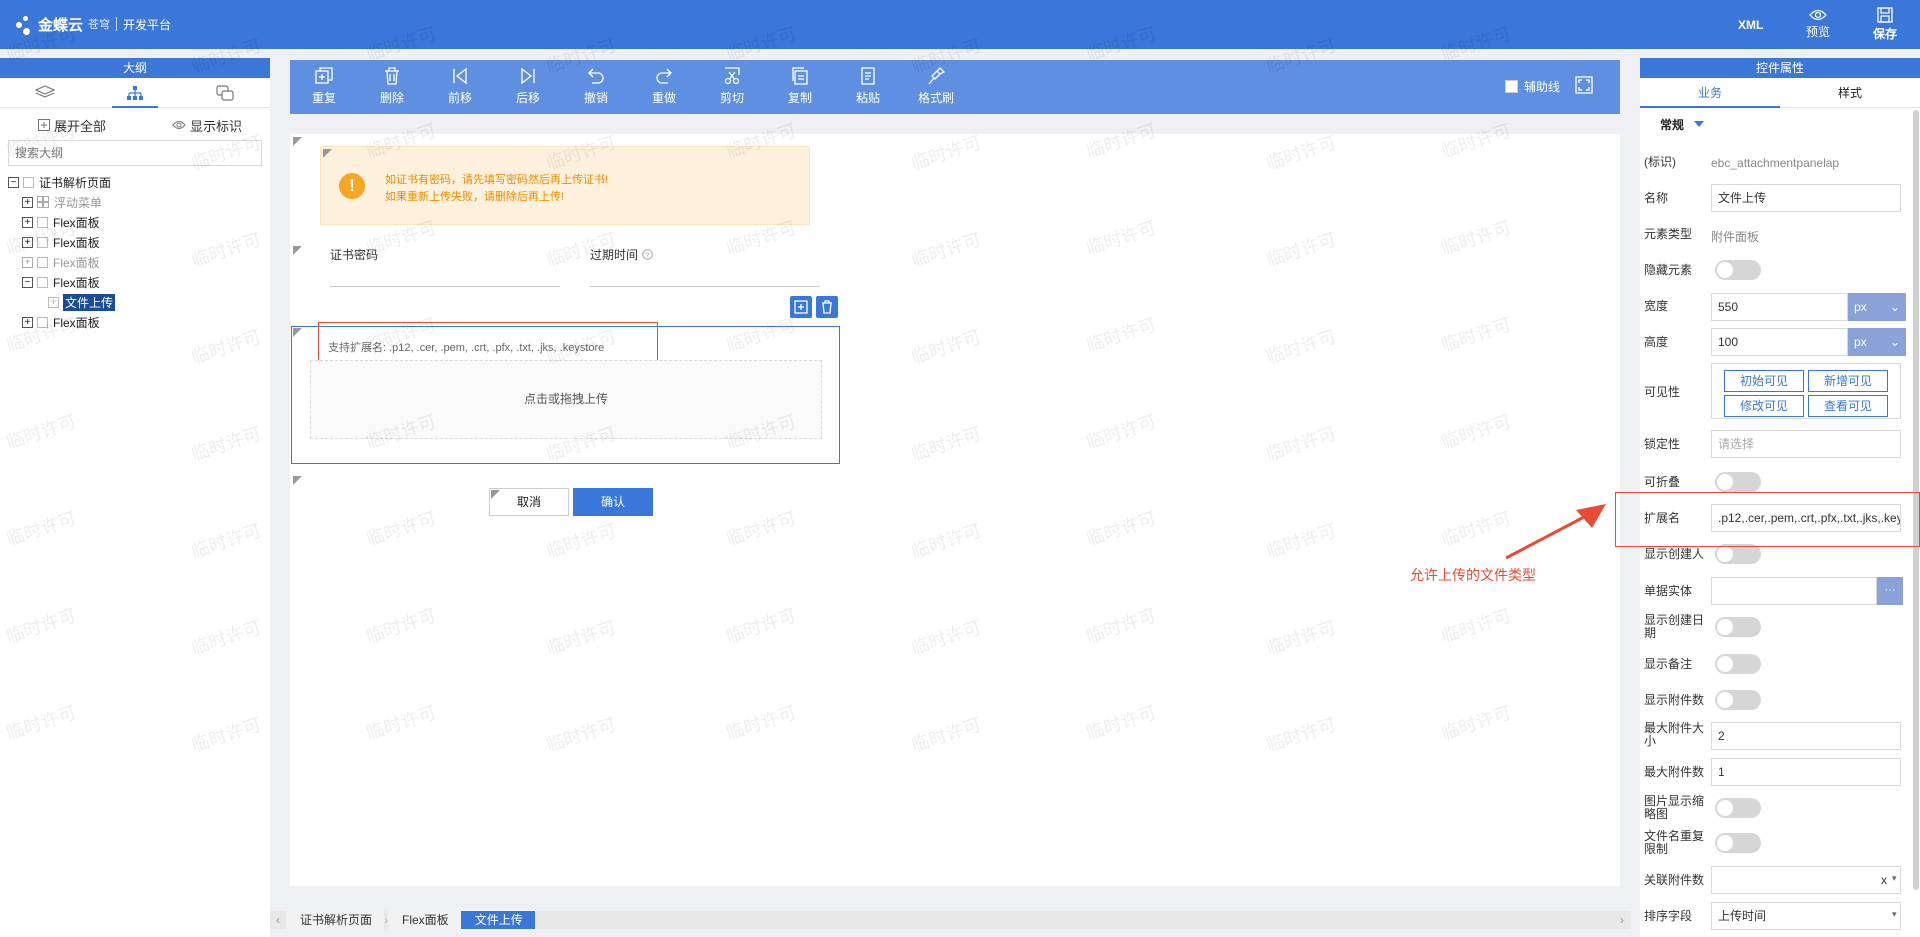  Describe the element at coordinates (45, 92) in the screenshot. I see `tab-layers` at that location.